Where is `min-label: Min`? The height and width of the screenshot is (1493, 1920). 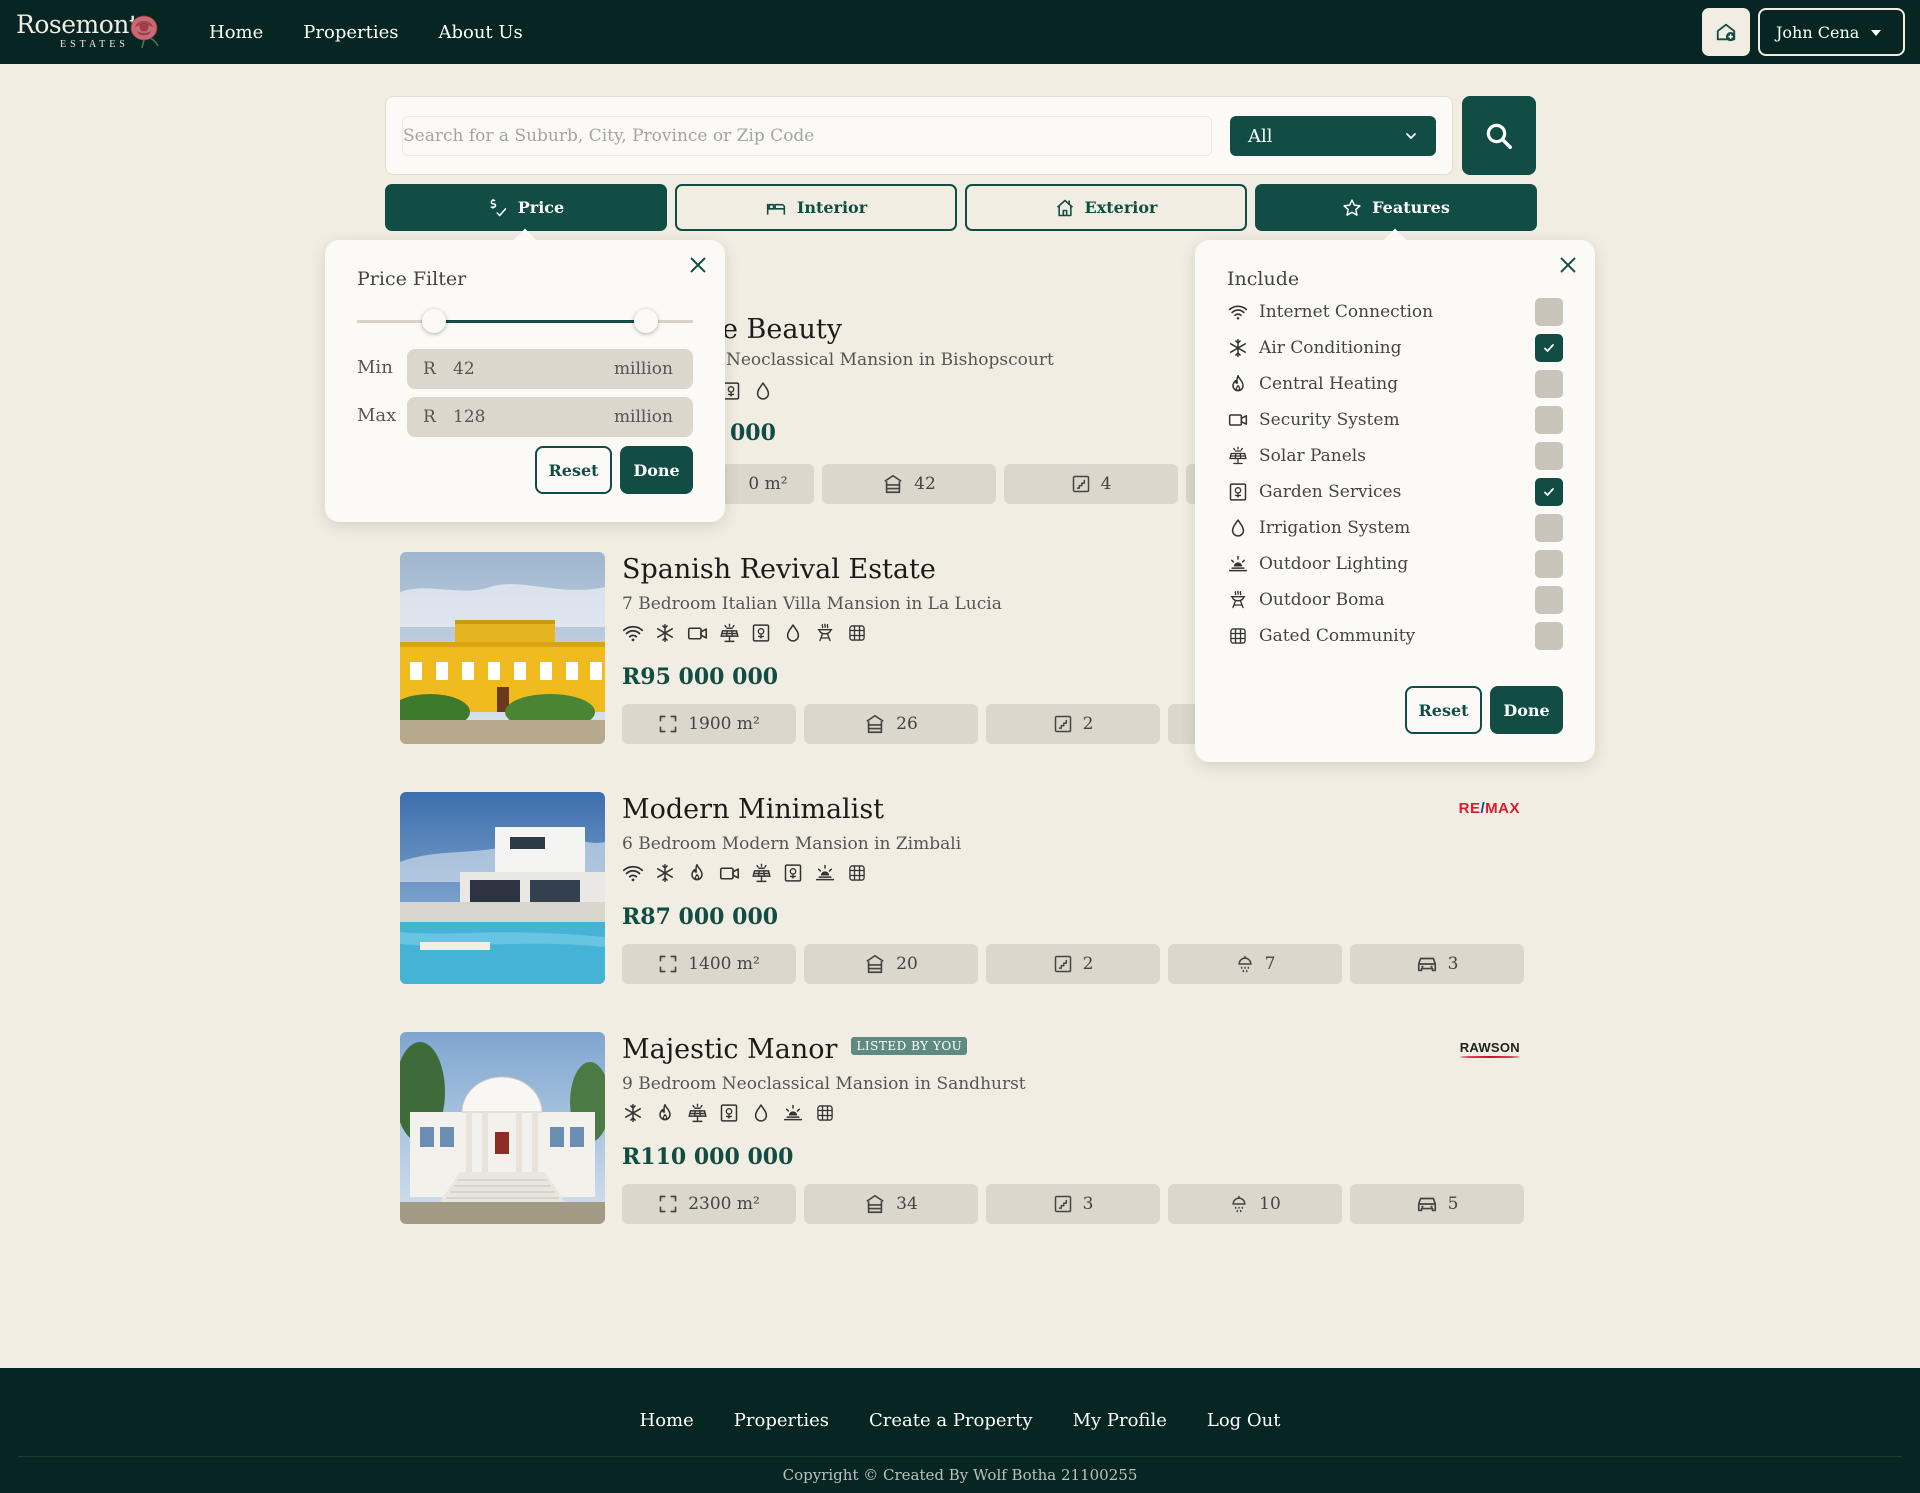
min-label: Min is located at coordinates (375, 367).